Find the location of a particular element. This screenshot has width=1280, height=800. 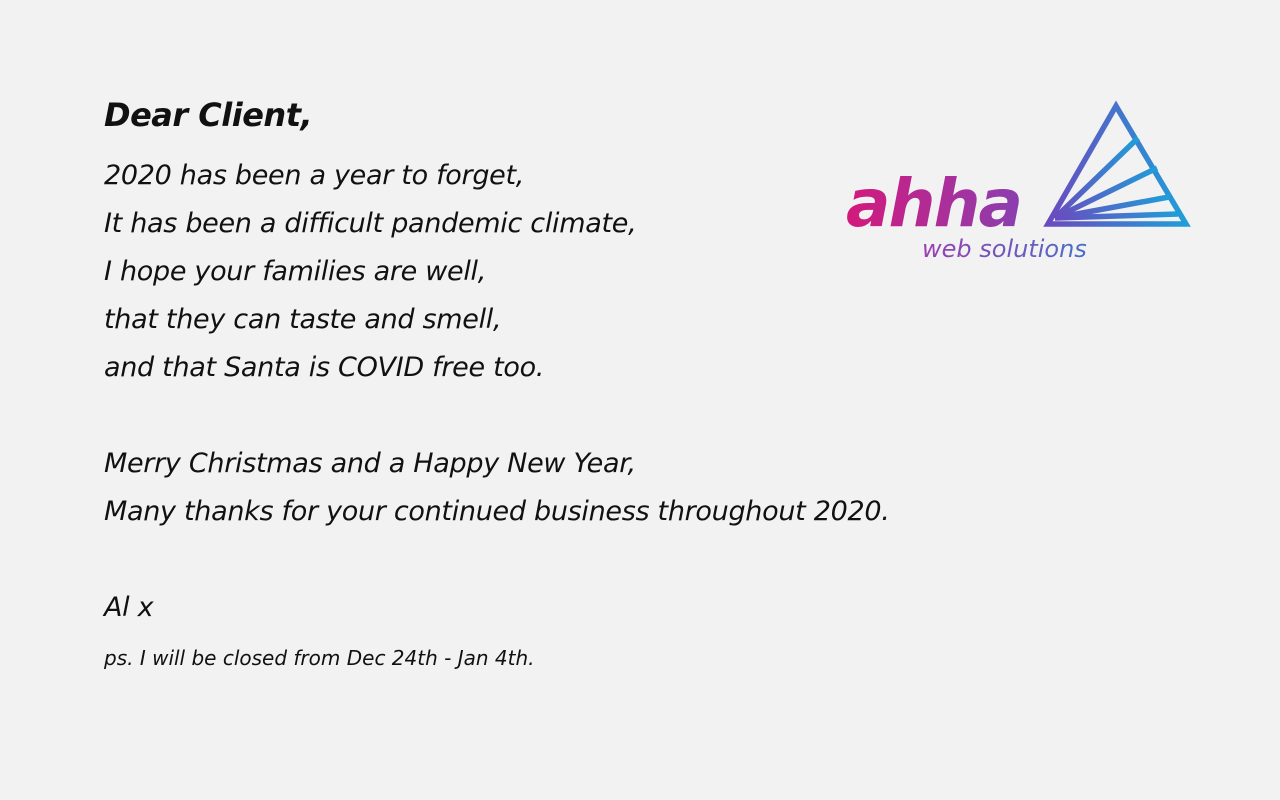

triangle-icon is located at coordinates (1117, 163).